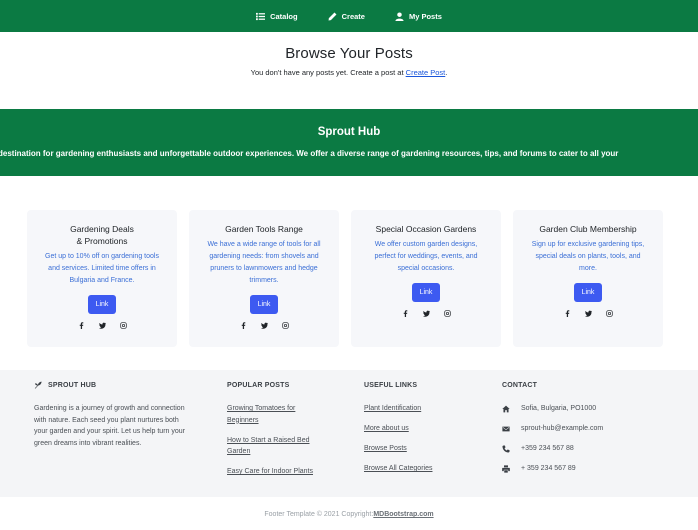 The height and width of the screenshot is (530, 698). What do you see at coordinates (398, 469) in the screenshot?
I see `useful-link: Browse All Categories` at bounding box center [398, 469].